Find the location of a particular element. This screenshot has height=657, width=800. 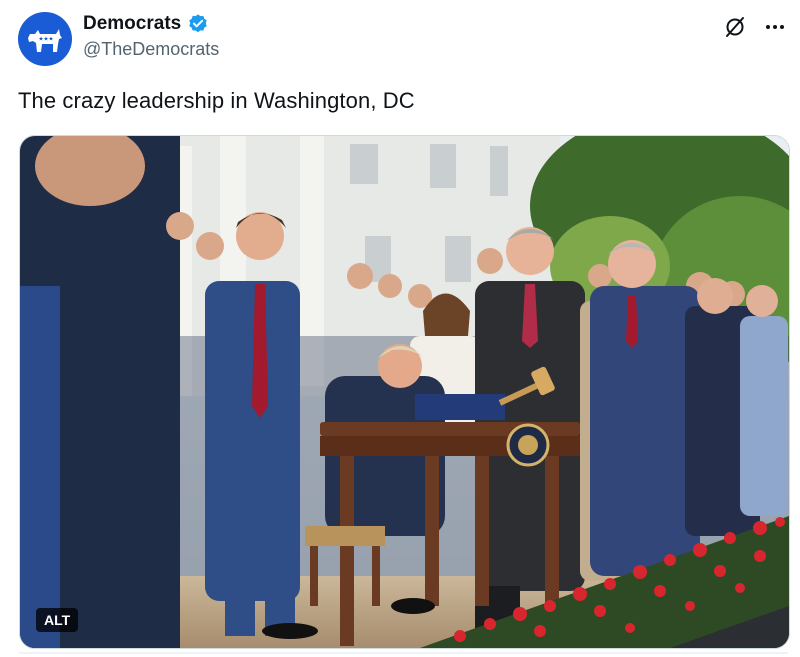

more-button is located at coordinates (775, 27).